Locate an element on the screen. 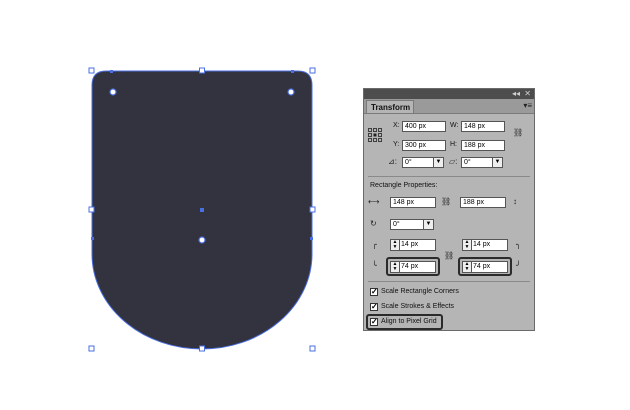  collapse-icon: ◂◂ is located at coordinates (516, 94).